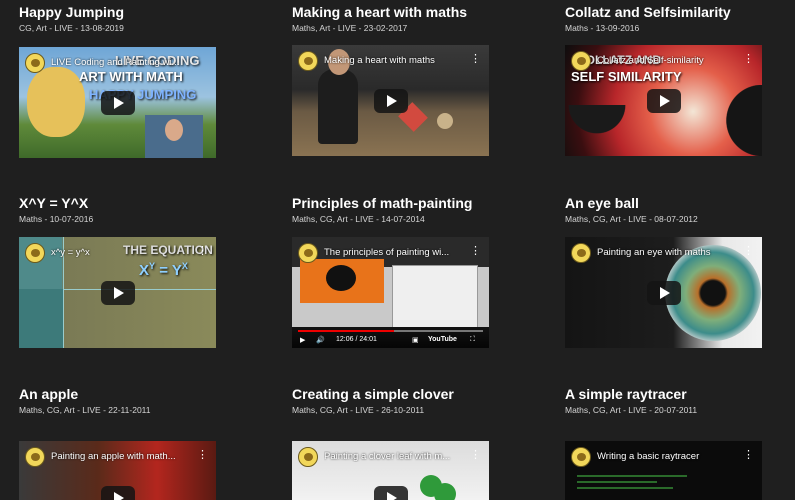 This screenshot has height=500, width=795. I want to click on fullscreen-icon: ⛶, so click(472, 340).